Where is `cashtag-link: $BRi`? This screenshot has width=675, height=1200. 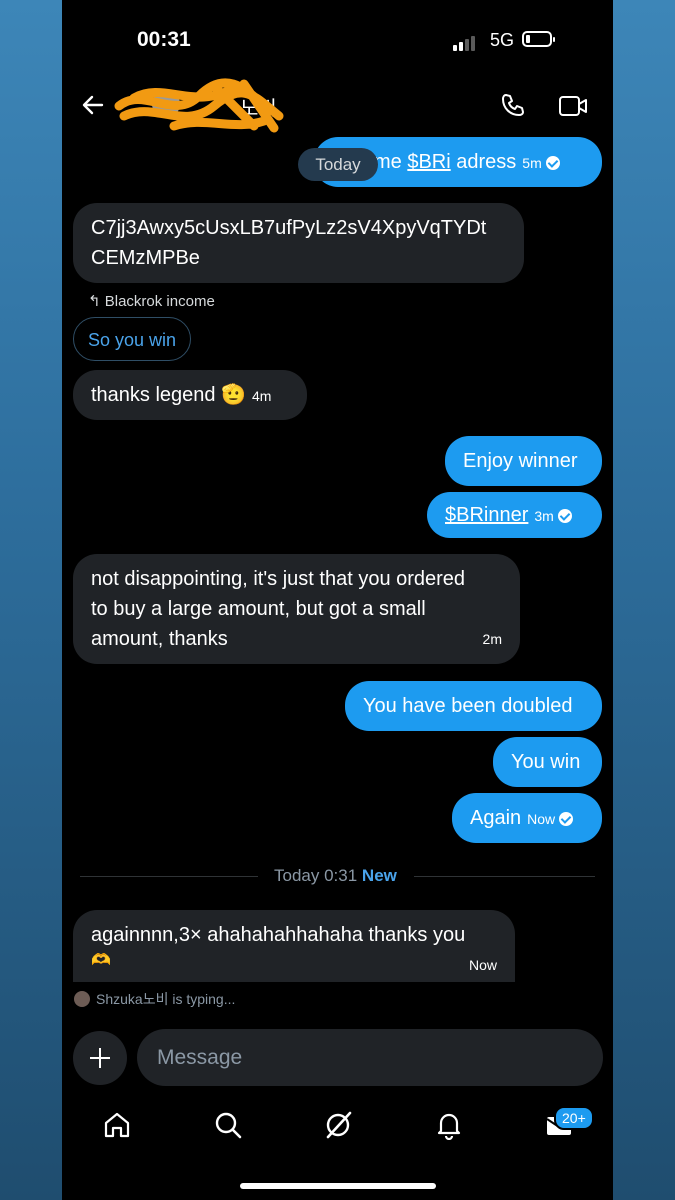 cashtag-link: $BRi is located at coordinates (428, 162).